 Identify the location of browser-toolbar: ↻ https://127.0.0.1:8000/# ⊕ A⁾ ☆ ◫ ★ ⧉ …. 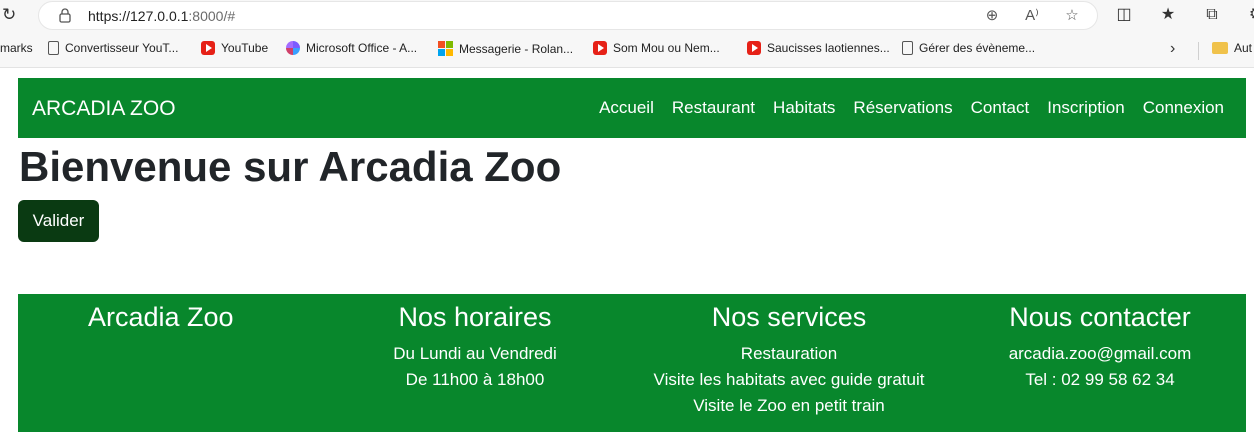
(627, 16).